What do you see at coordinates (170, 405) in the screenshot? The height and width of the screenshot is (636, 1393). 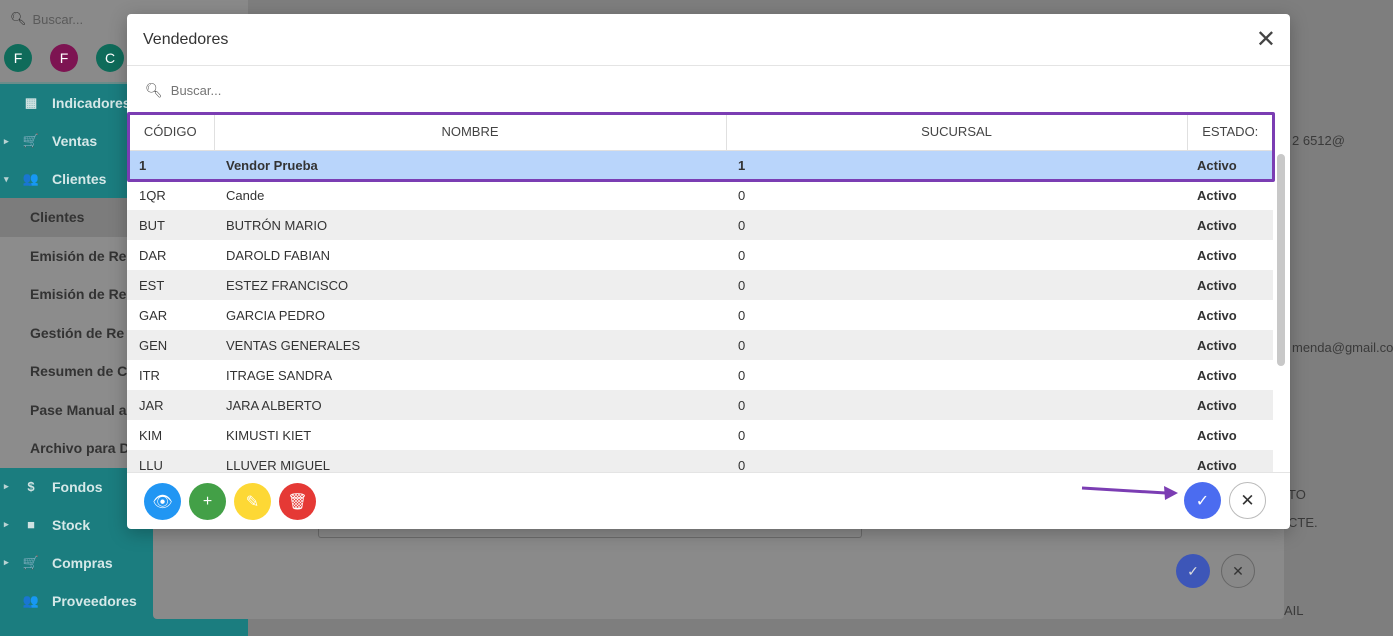 I see `cell-codigo: JAR` at bounding box center [170, 405].